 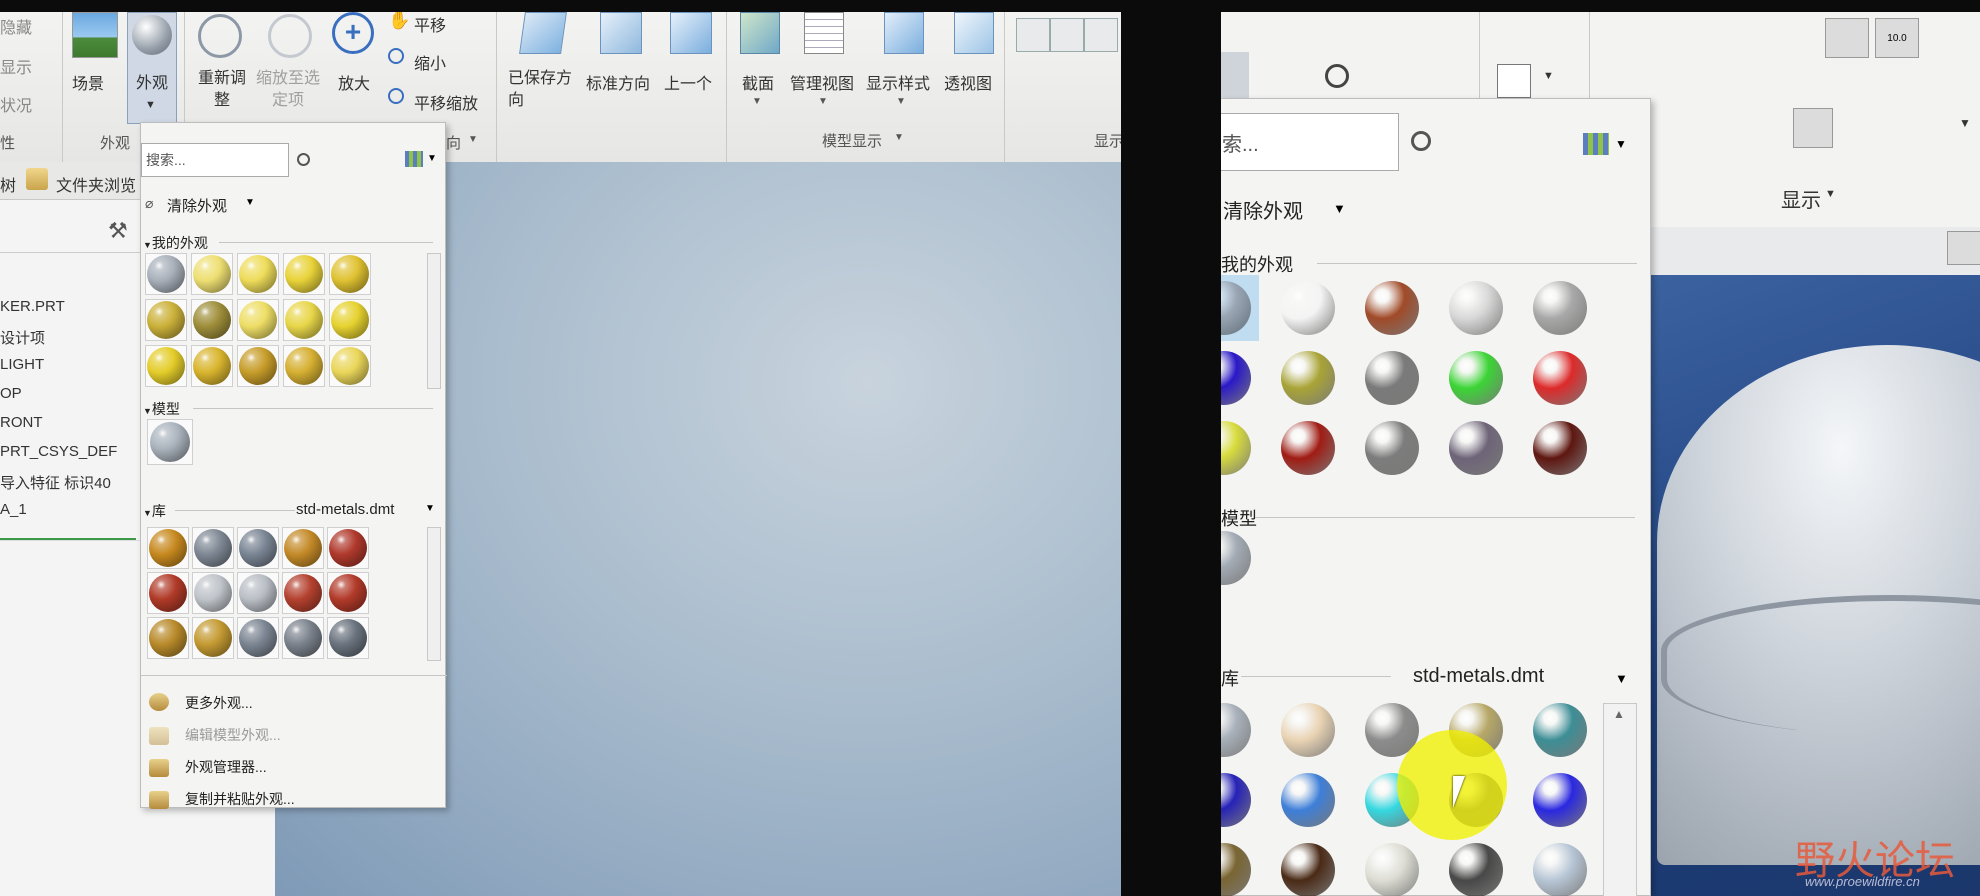 What do you see at coordinates (1642, 41) in the screenshot?
I see `datum-plane-icon` at bounding box center [1642, 41].